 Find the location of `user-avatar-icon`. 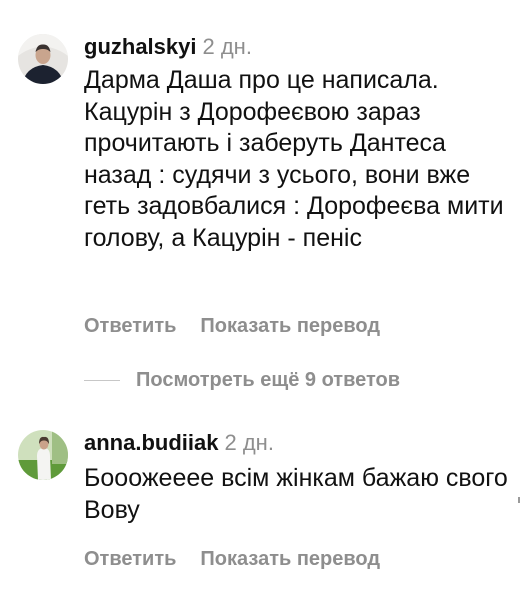

user-avatar-icon is located at coordinates (43, 455).